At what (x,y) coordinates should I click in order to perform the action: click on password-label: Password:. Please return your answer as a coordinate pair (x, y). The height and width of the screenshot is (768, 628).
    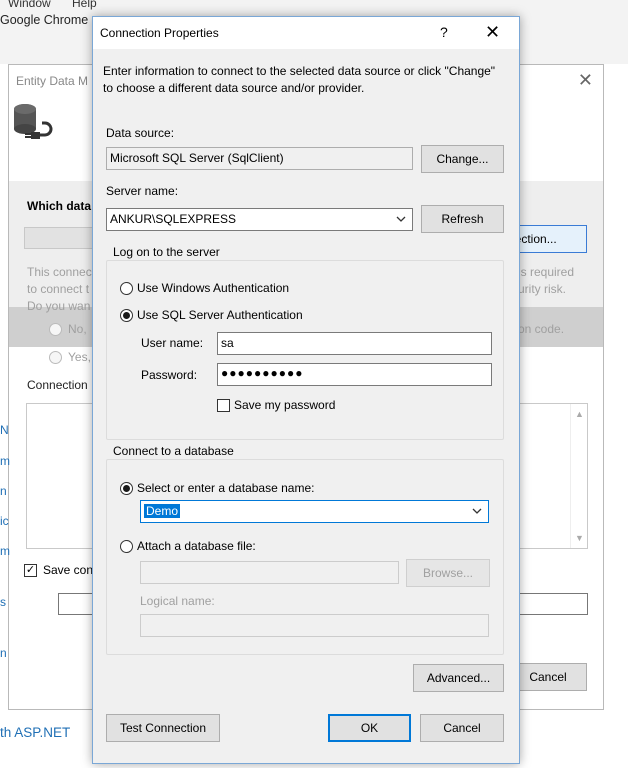
    Looking at the image, I should click on (169, 375).